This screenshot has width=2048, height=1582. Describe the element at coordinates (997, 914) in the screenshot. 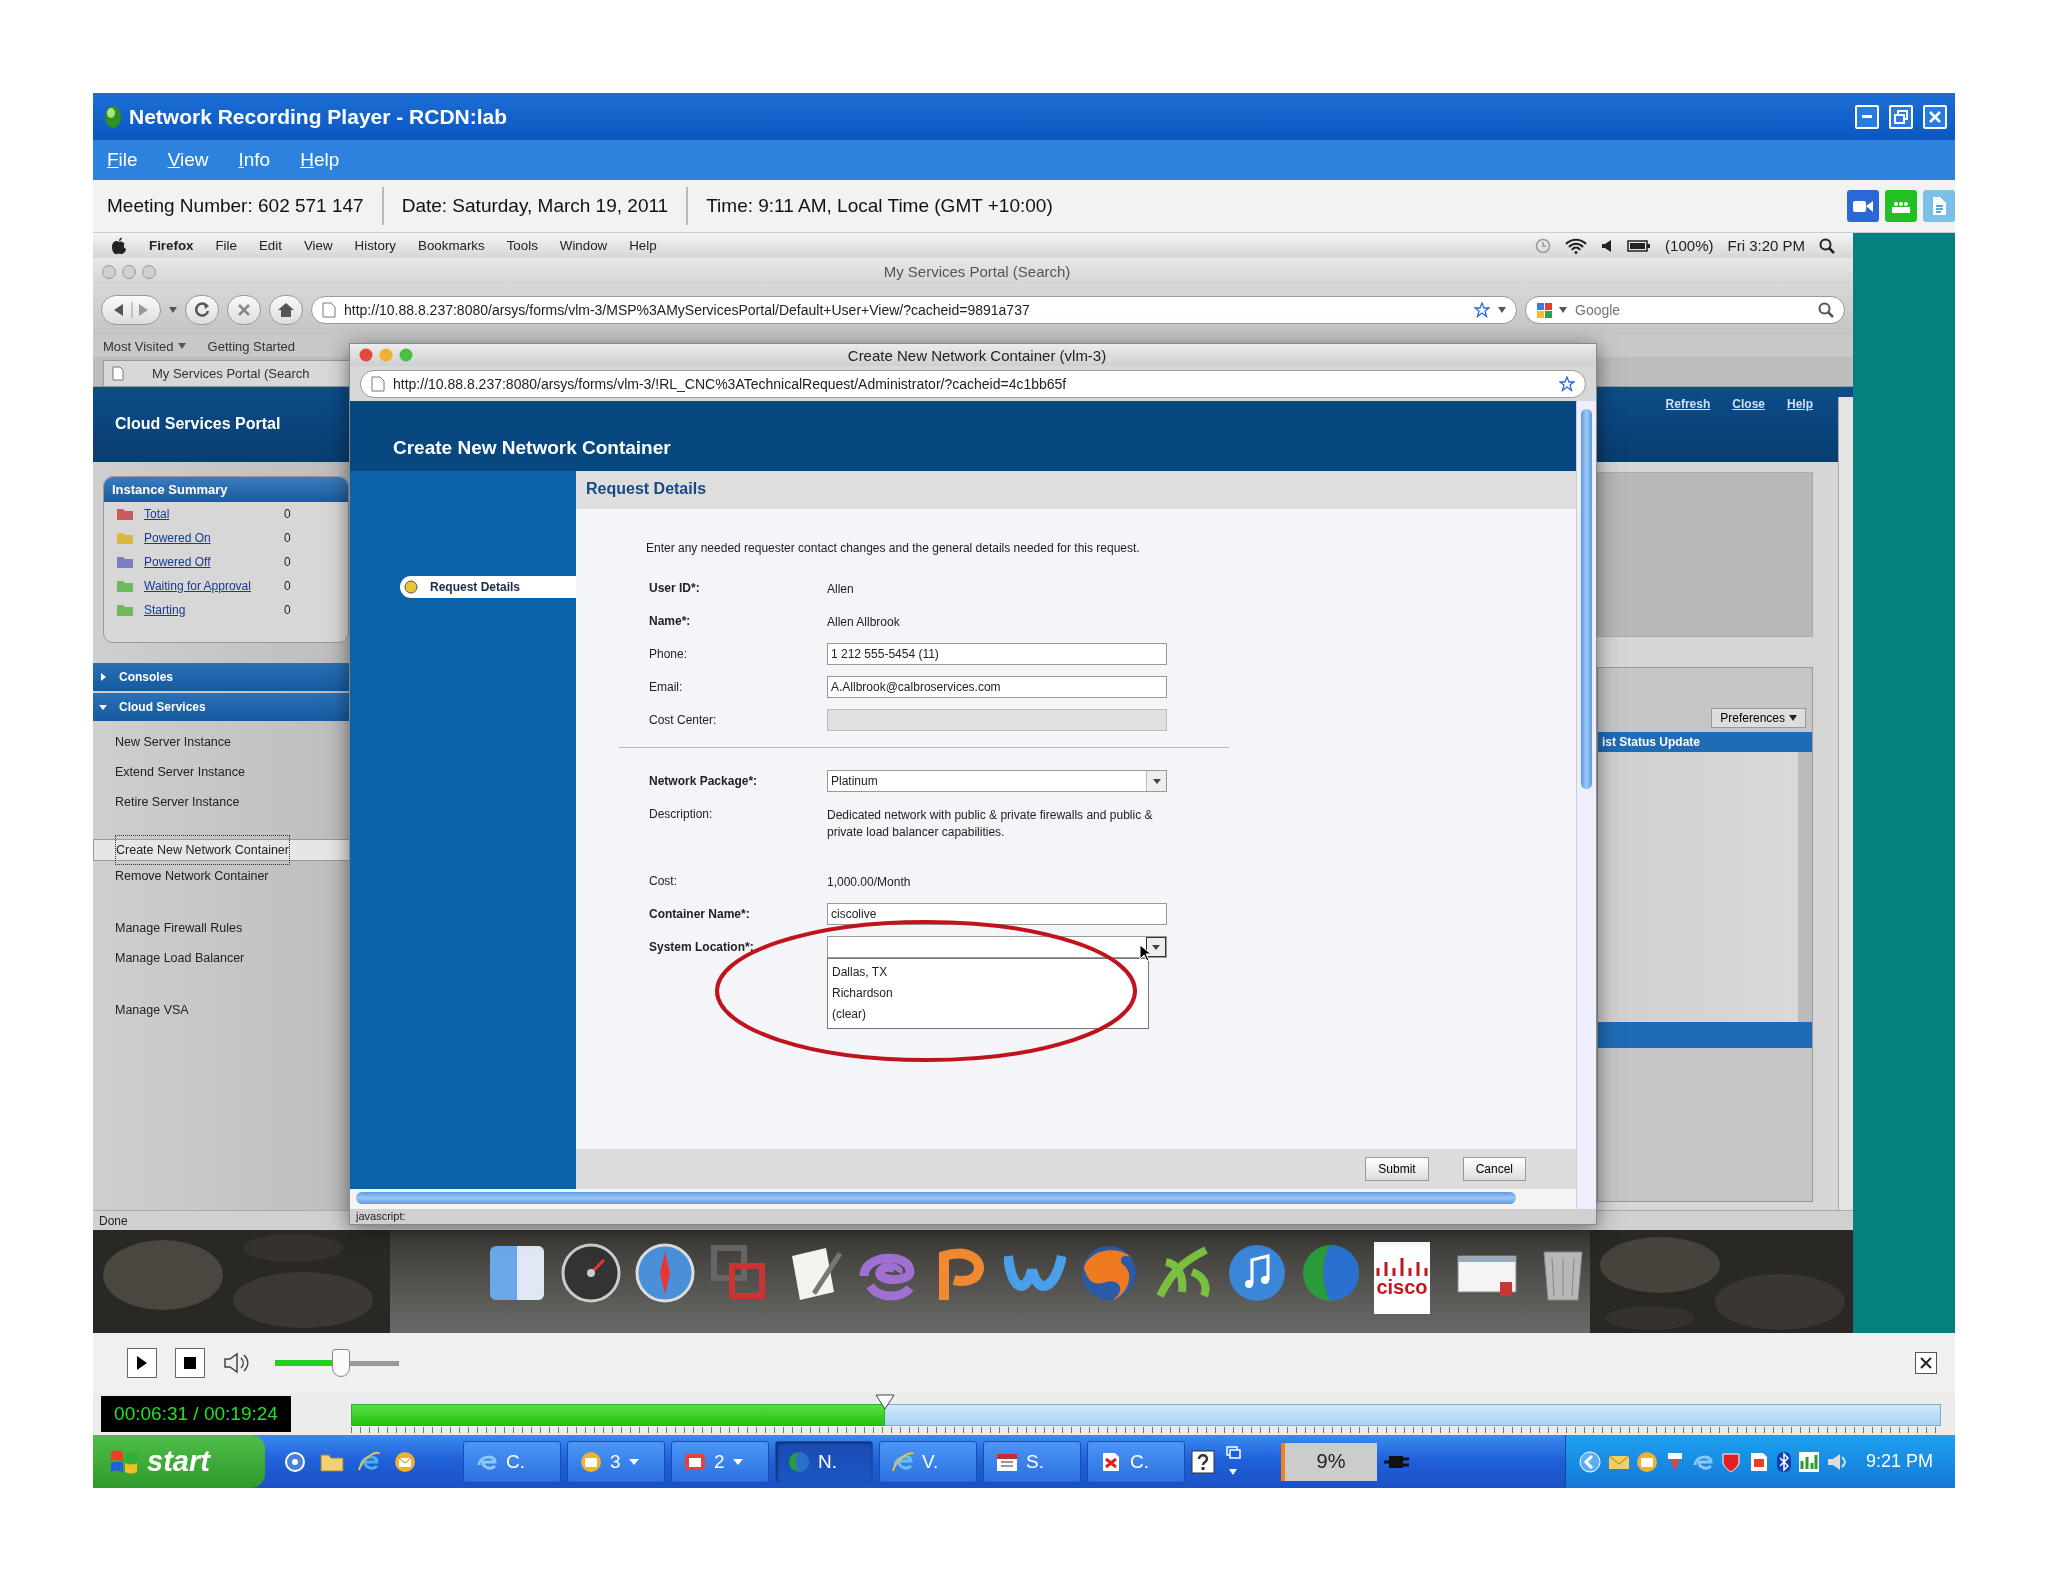

I see `input-field: ciscolive` at that location.